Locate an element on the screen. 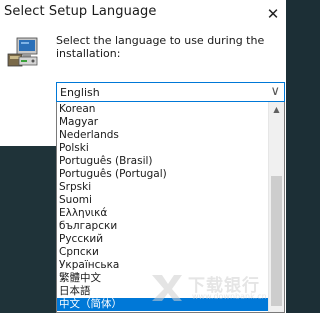 This screenshot has width=320, height=313. language-option: български is located at coordinates (163, 226).